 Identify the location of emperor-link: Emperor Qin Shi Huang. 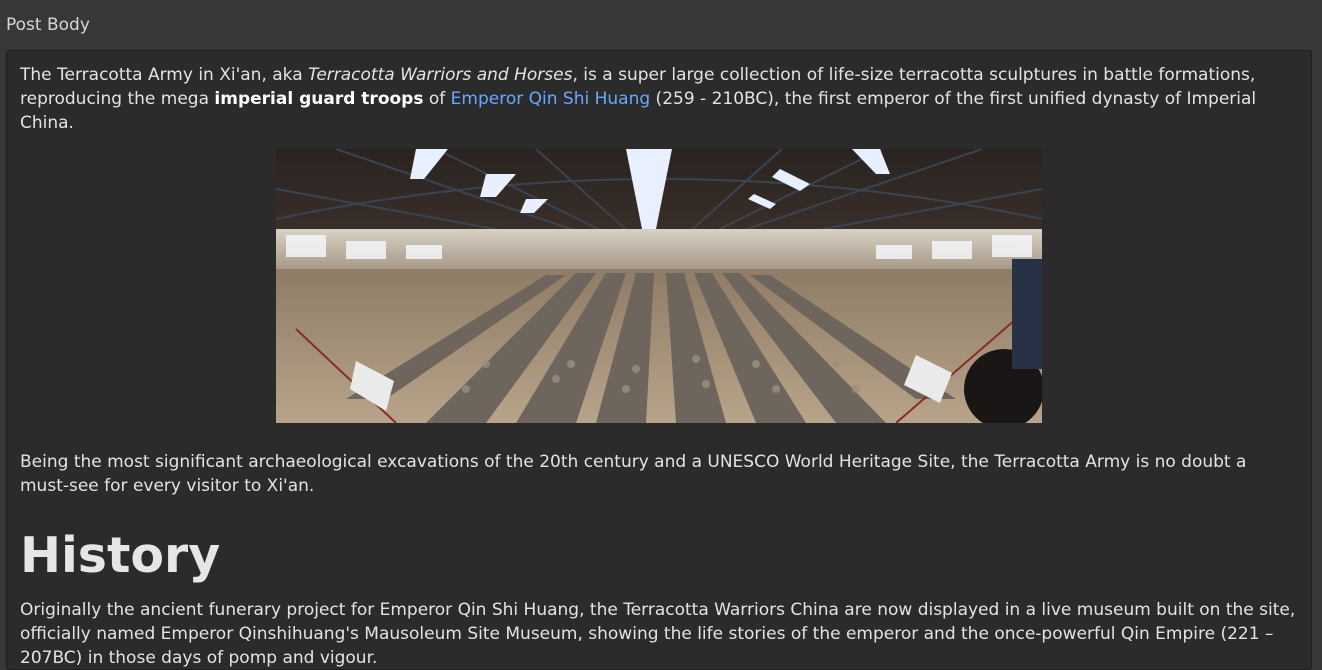
(550, 99).